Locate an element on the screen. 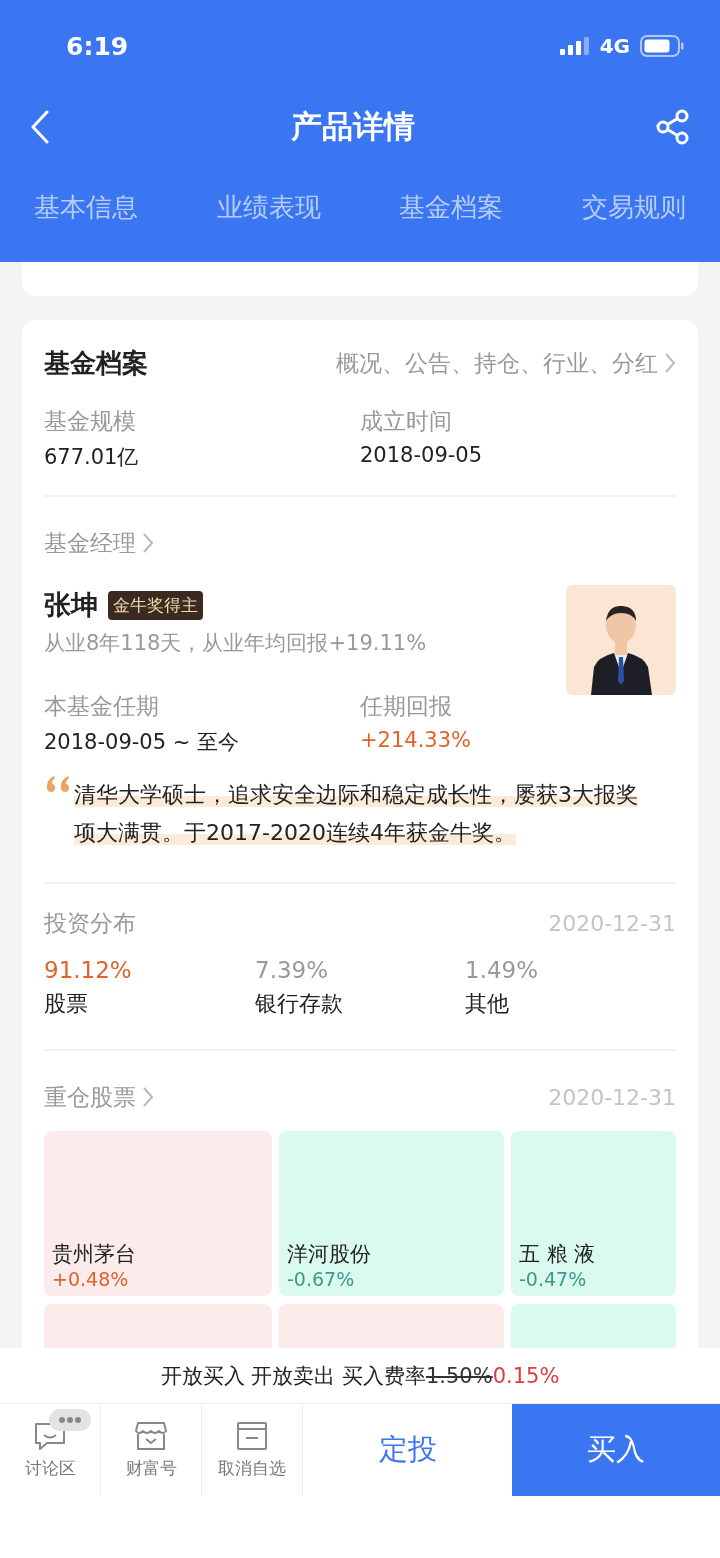 The image size is (720, 1558). stock-name: 五 粮 液 is located at coordinates (558, 1254).